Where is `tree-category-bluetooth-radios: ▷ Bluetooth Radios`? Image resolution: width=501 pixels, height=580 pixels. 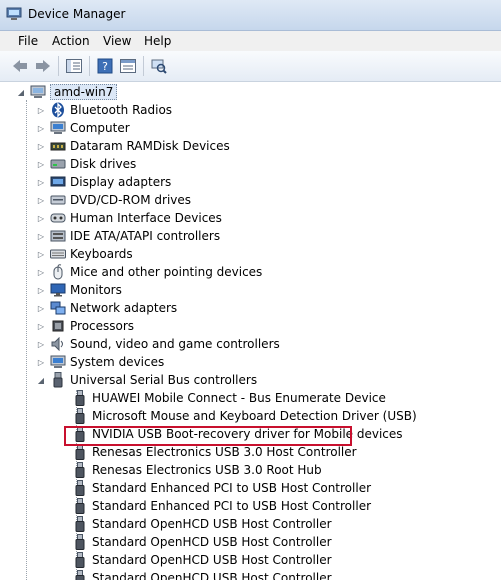
tree-category-bluetooth-radios: ▷ Bluetooth Radios is located at coordinates (104, 110).